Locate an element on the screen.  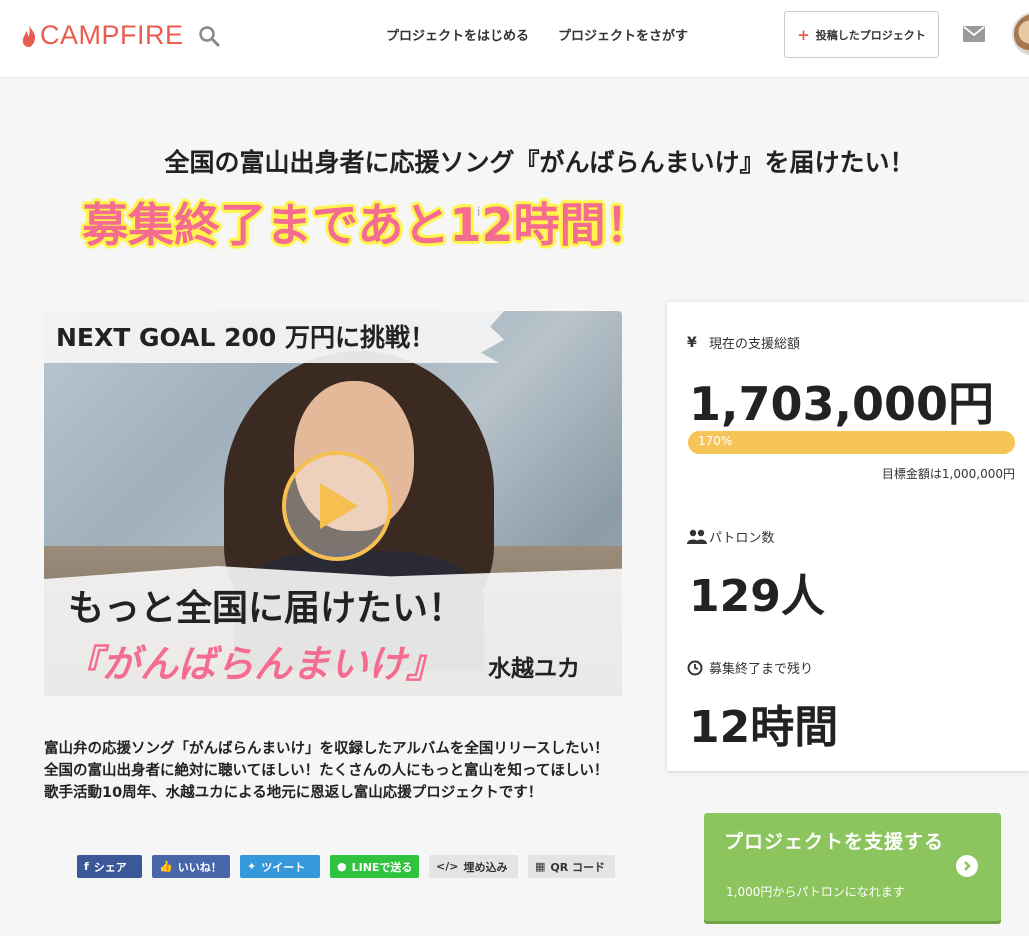
video-song-title: 『がんばらんまいけ』 is located at coordinates (254, 664).